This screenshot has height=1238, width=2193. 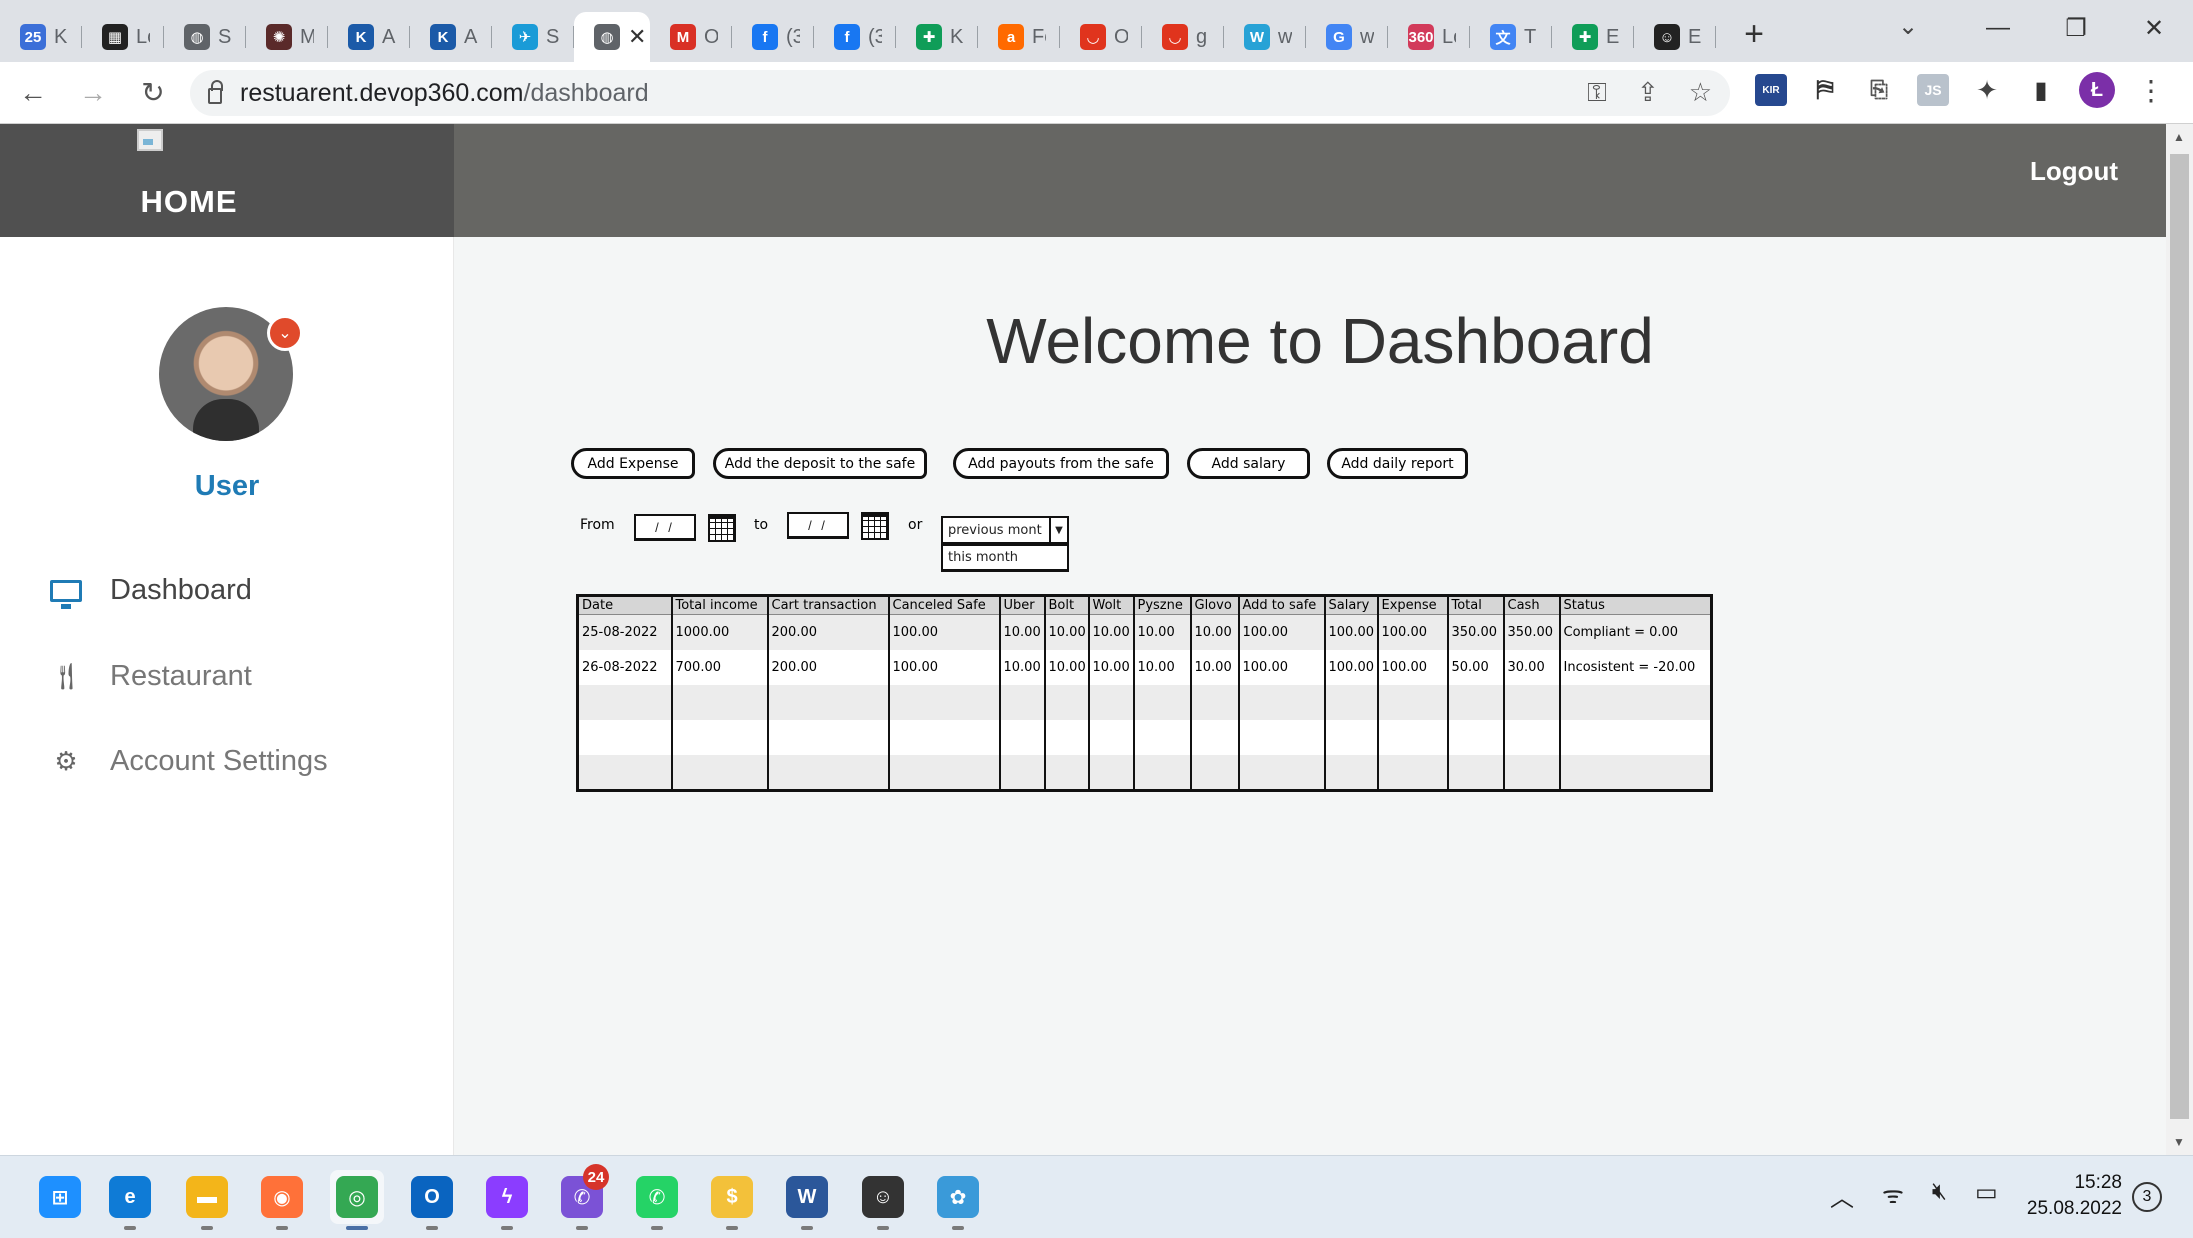 What do you see at coordinates (2098, 1182) in the screenshot?
I see `clock-time: 15:28` at bounding box center [2098, 1182].